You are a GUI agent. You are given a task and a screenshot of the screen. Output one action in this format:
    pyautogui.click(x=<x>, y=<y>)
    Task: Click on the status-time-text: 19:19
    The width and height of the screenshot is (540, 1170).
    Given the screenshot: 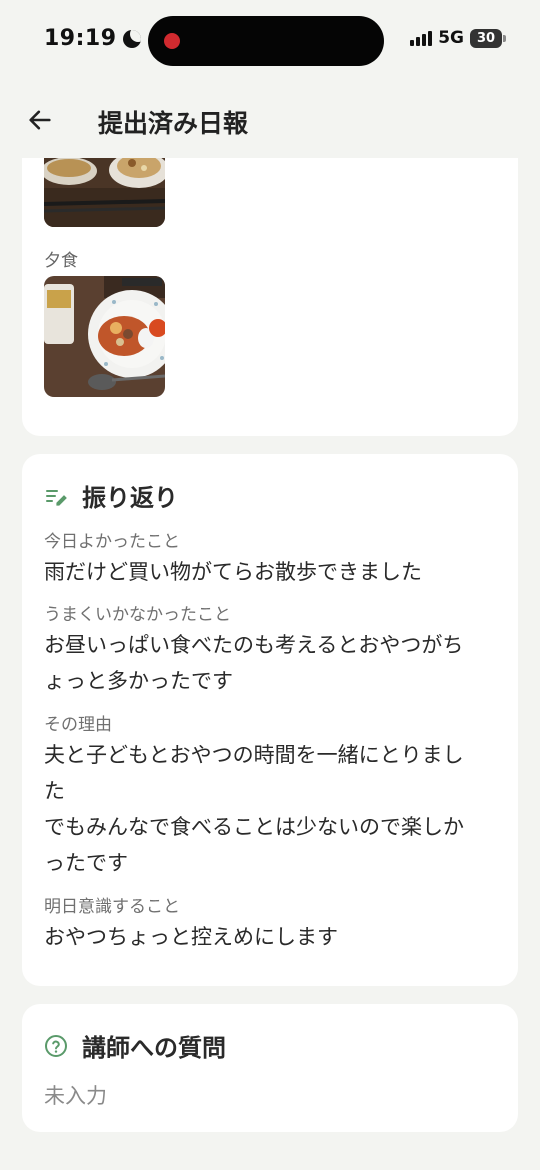 What is the action you would take?
    pyautogui.click(x=80, y=38)
    